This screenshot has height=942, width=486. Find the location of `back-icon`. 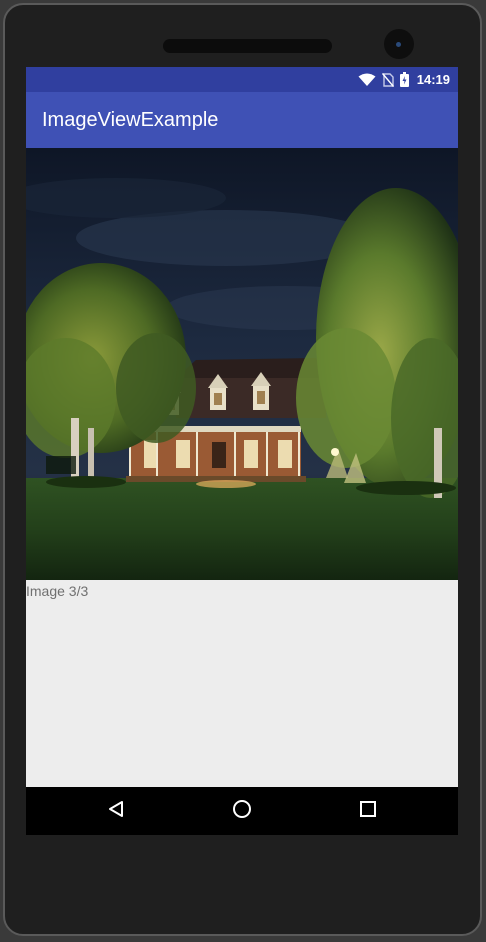

back-icon is located at coordinates (116, 811).